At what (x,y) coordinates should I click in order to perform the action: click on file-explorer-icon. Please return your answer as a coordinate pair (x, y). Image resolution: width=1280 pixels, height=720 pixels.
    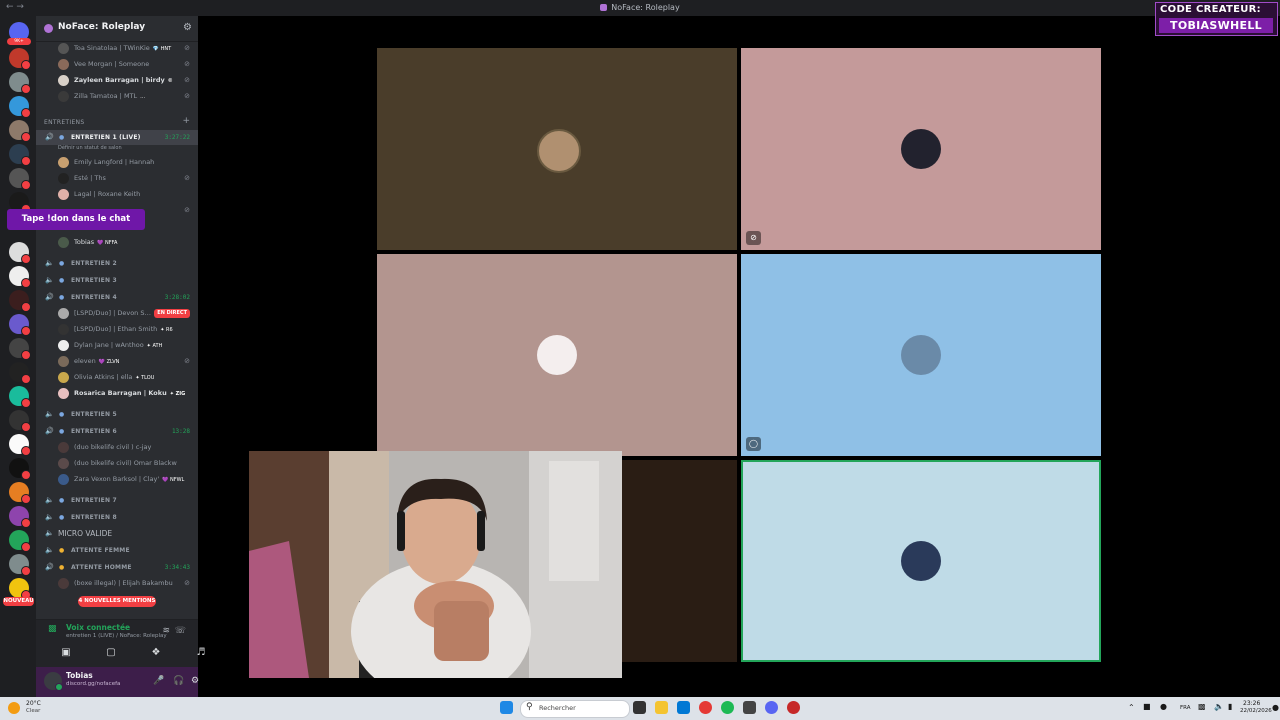
    Looking at the image, I should click on (661, 707).